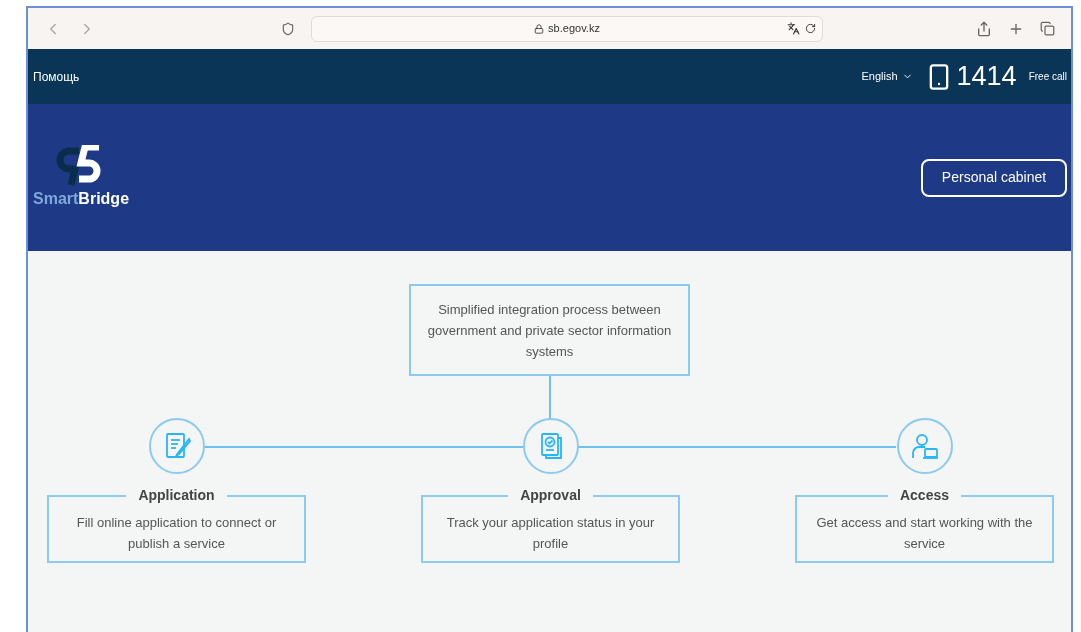 This screenshot has width=1081, height=632. What do you see at coordinates (574, 29) in the screenshot?
I see `url-text: sb.egov.kz` at bounding box center [574, 29].